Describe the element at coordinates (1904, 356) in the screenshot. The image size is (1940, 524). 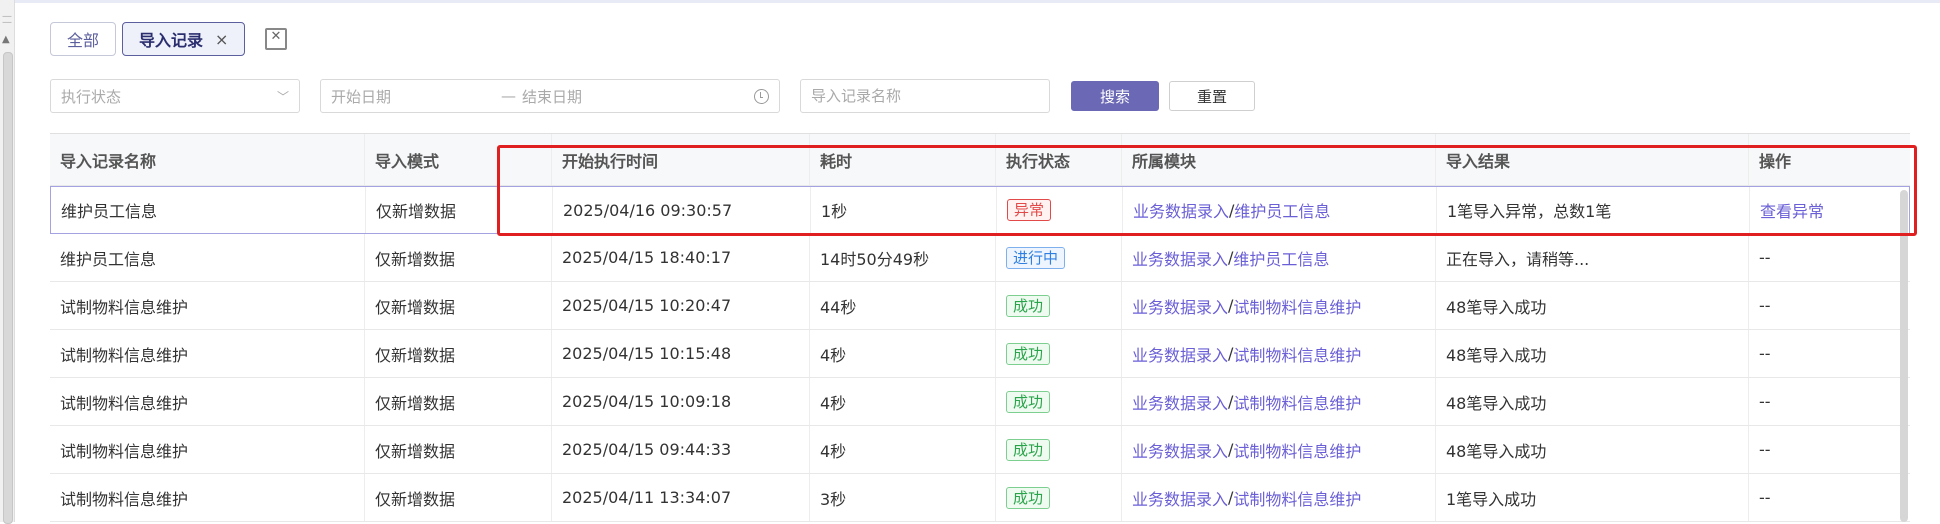
I see `table-scrollbar` at that location.